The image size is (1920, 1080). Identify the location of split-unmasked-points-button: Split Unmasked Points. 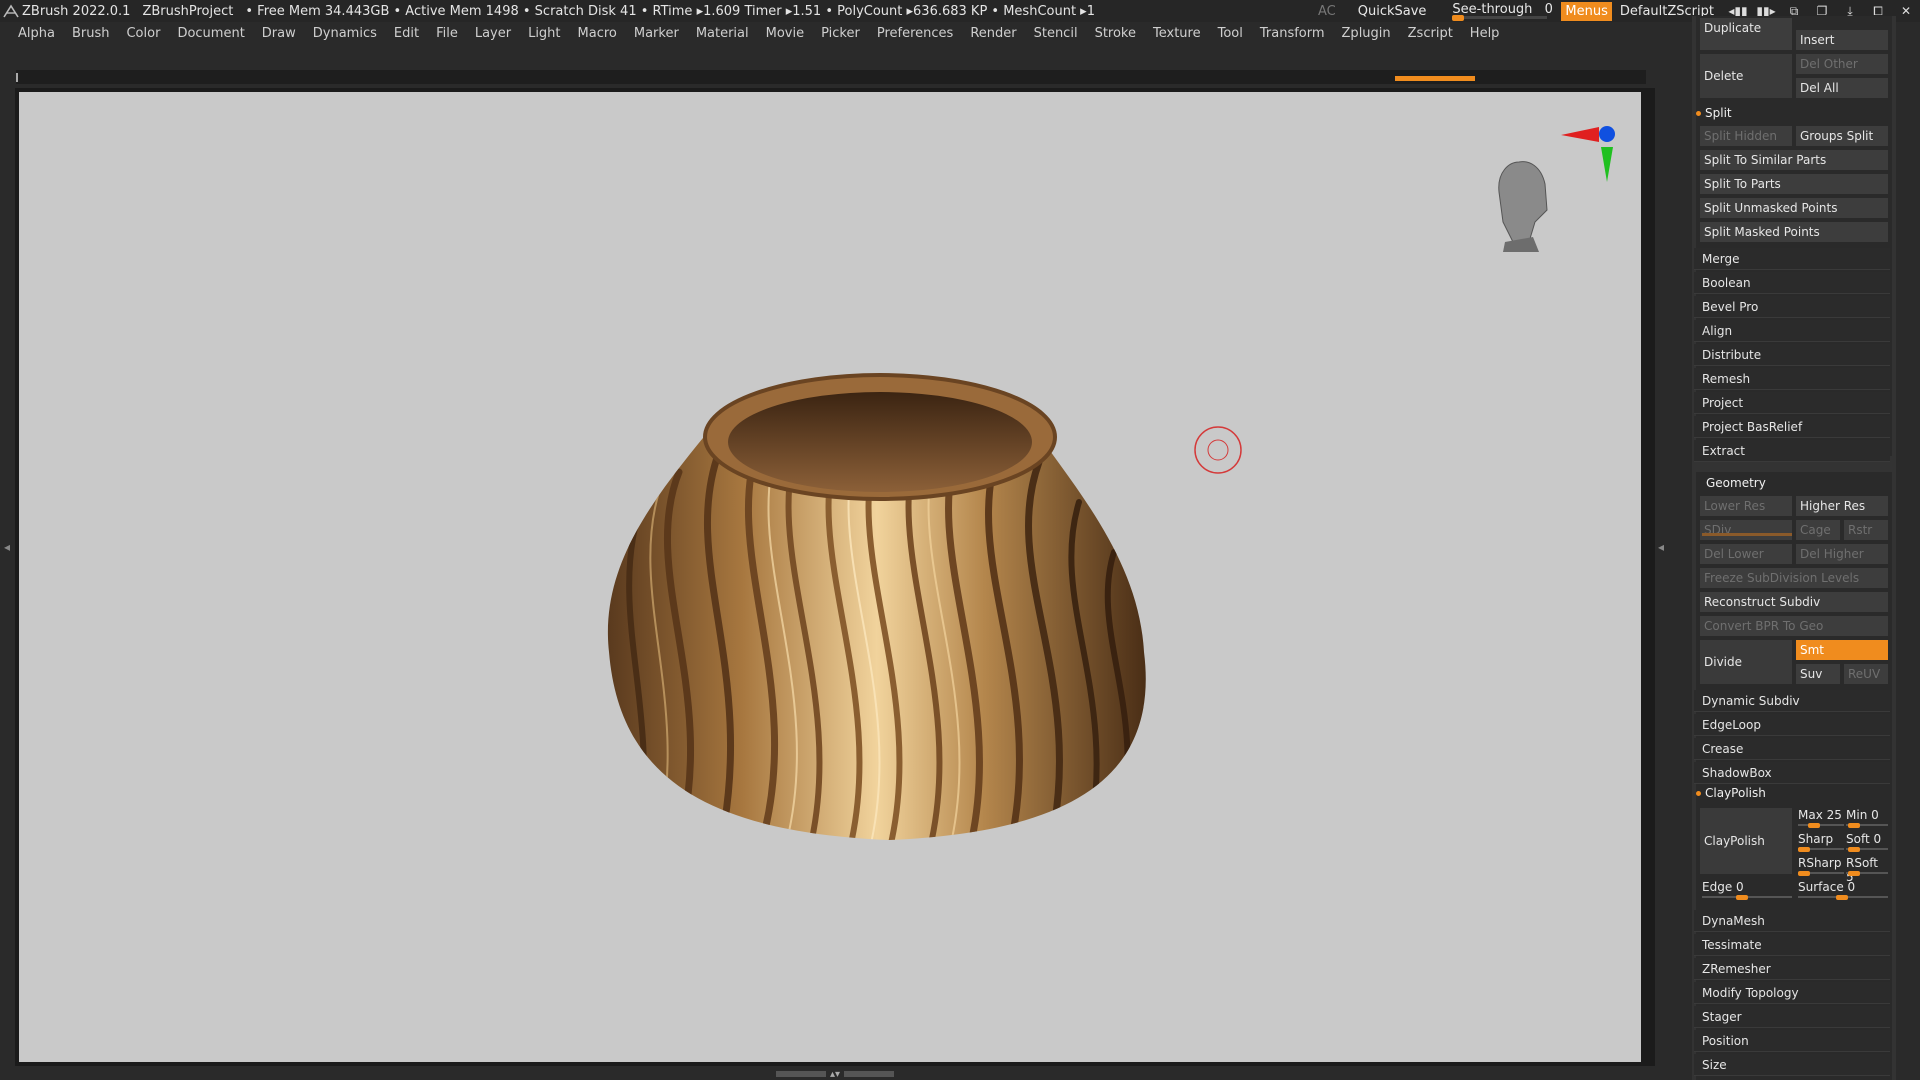
(1794, 208).